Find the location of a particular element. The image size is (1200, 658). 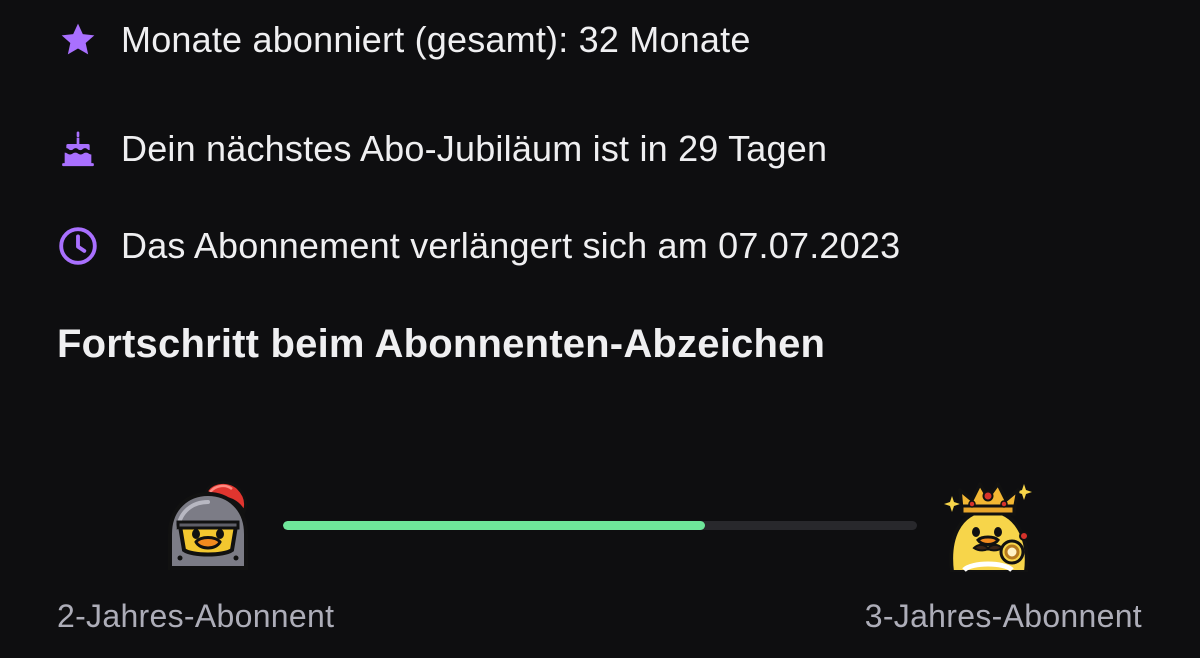

current-badge-label: 2-Jahres-Abonnent is located at coordinates (196, 616).